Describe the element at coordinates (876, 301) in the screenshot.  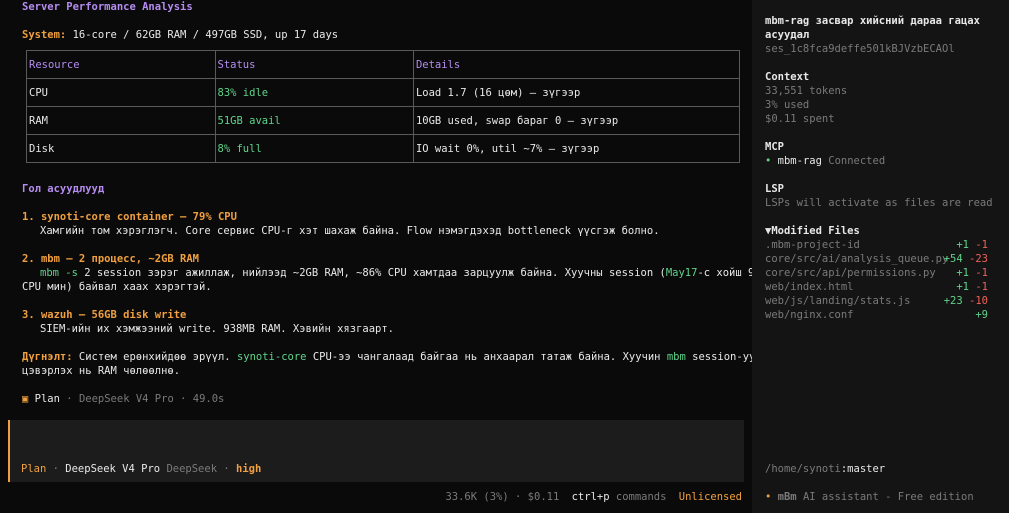
I see `modified-file-item: web/js/landing/stats.js +23 -10` at that location.